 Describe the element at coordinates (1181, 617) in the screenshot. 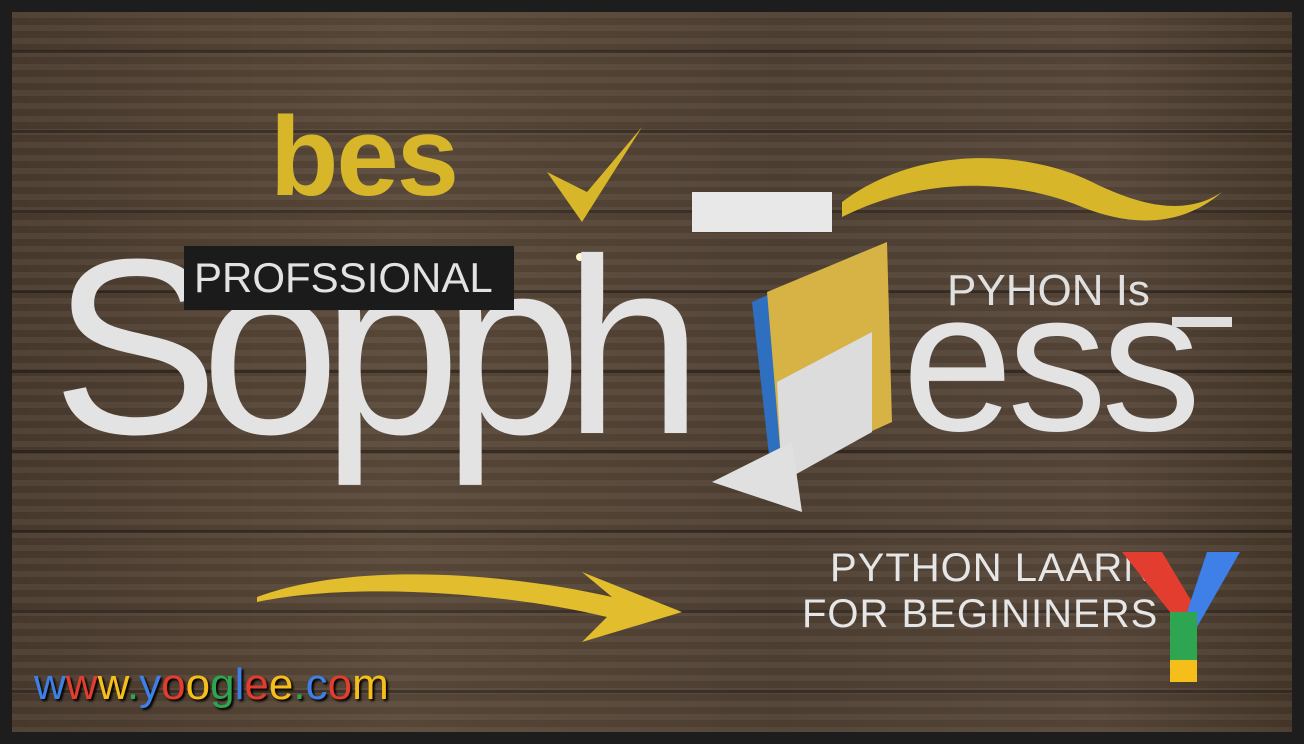

I see `y-logo-icon` at that location.